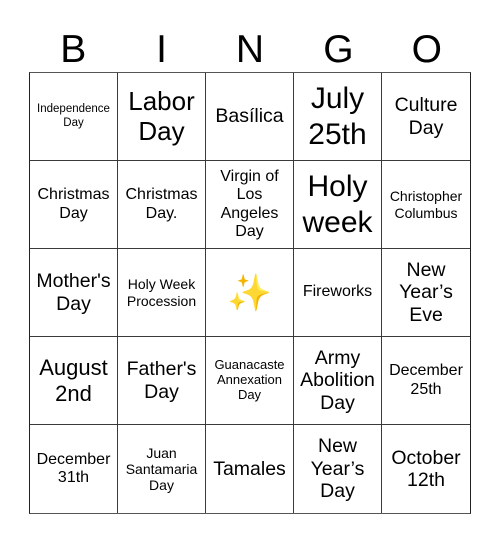 The height and width of the screenshot is (544, 500). I want to click on bingo-cell: Juan Santamaria Day, so click(162, 469).